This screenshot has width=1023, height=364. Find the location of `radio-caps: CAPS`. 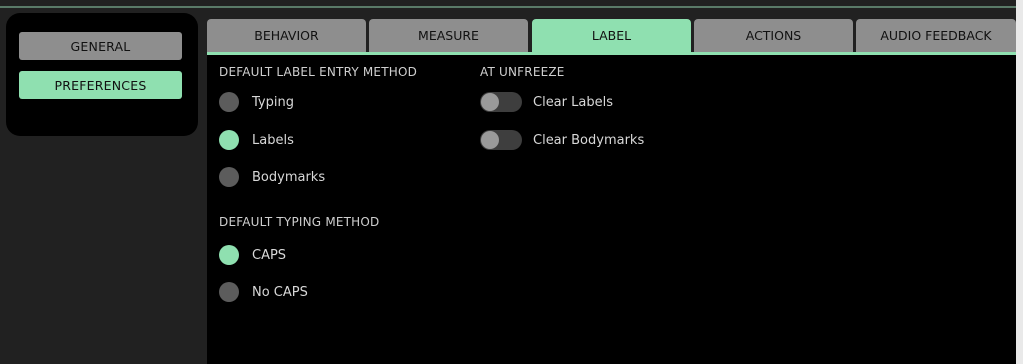

radio-caps: CAPS is located at coordinates (252, 255).